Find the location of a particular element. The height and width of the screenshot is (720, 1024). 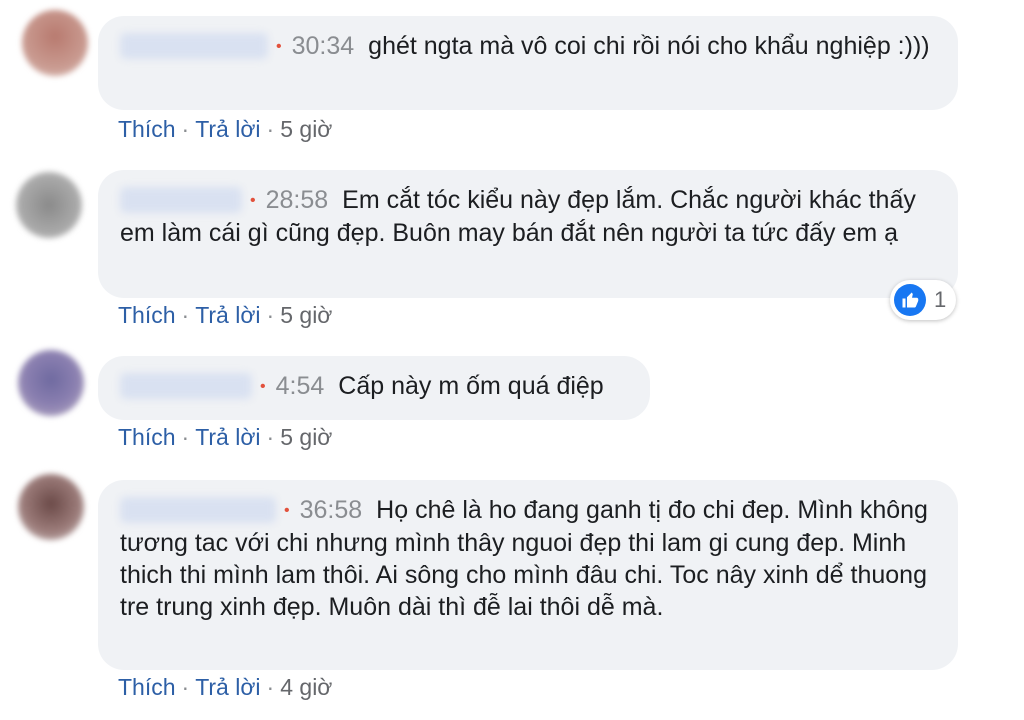

comment-timestamp: 28:58 is located at coordinates (297, 200).